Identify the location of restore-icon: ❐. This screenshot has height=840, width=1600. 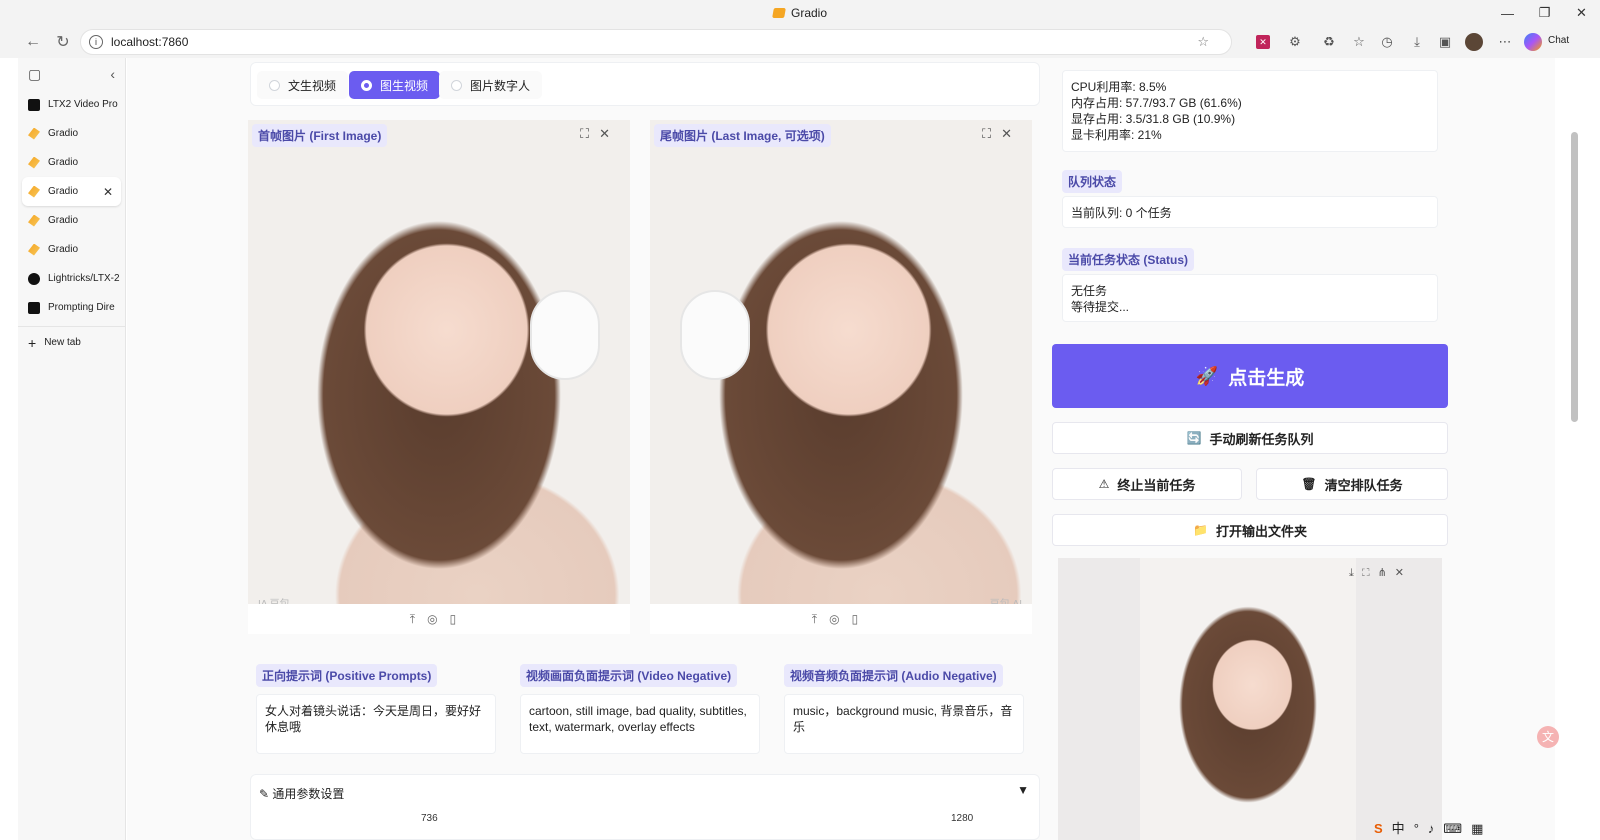
(1544, 13).